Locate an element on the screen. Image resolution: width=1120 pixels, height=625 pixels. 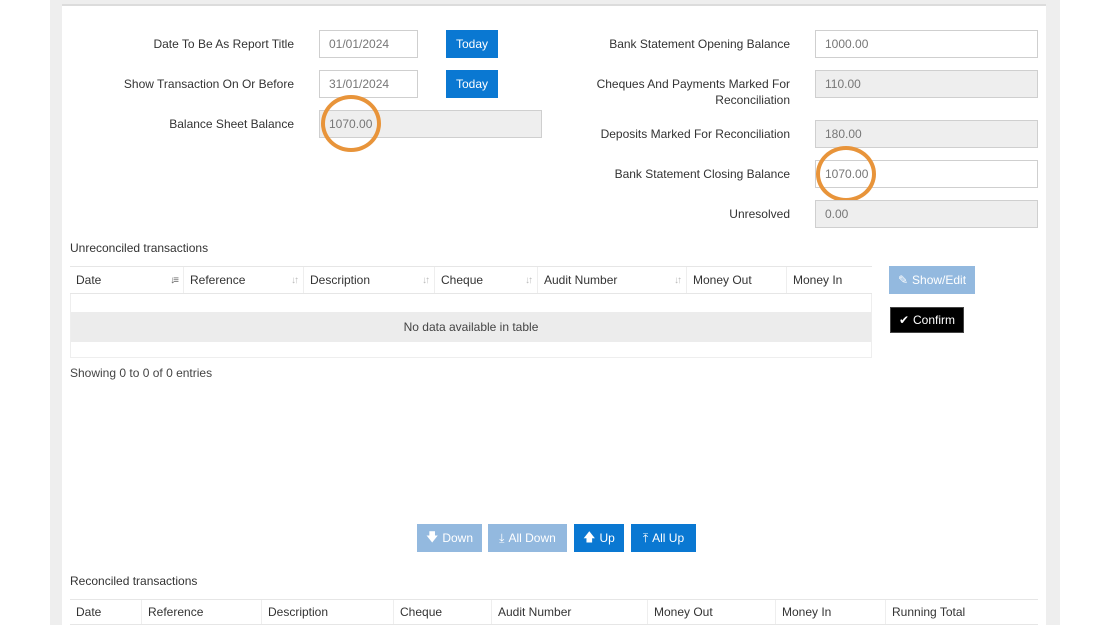
rec-col-header-audit-number: Audit Number is located at coordinates (570, 612).